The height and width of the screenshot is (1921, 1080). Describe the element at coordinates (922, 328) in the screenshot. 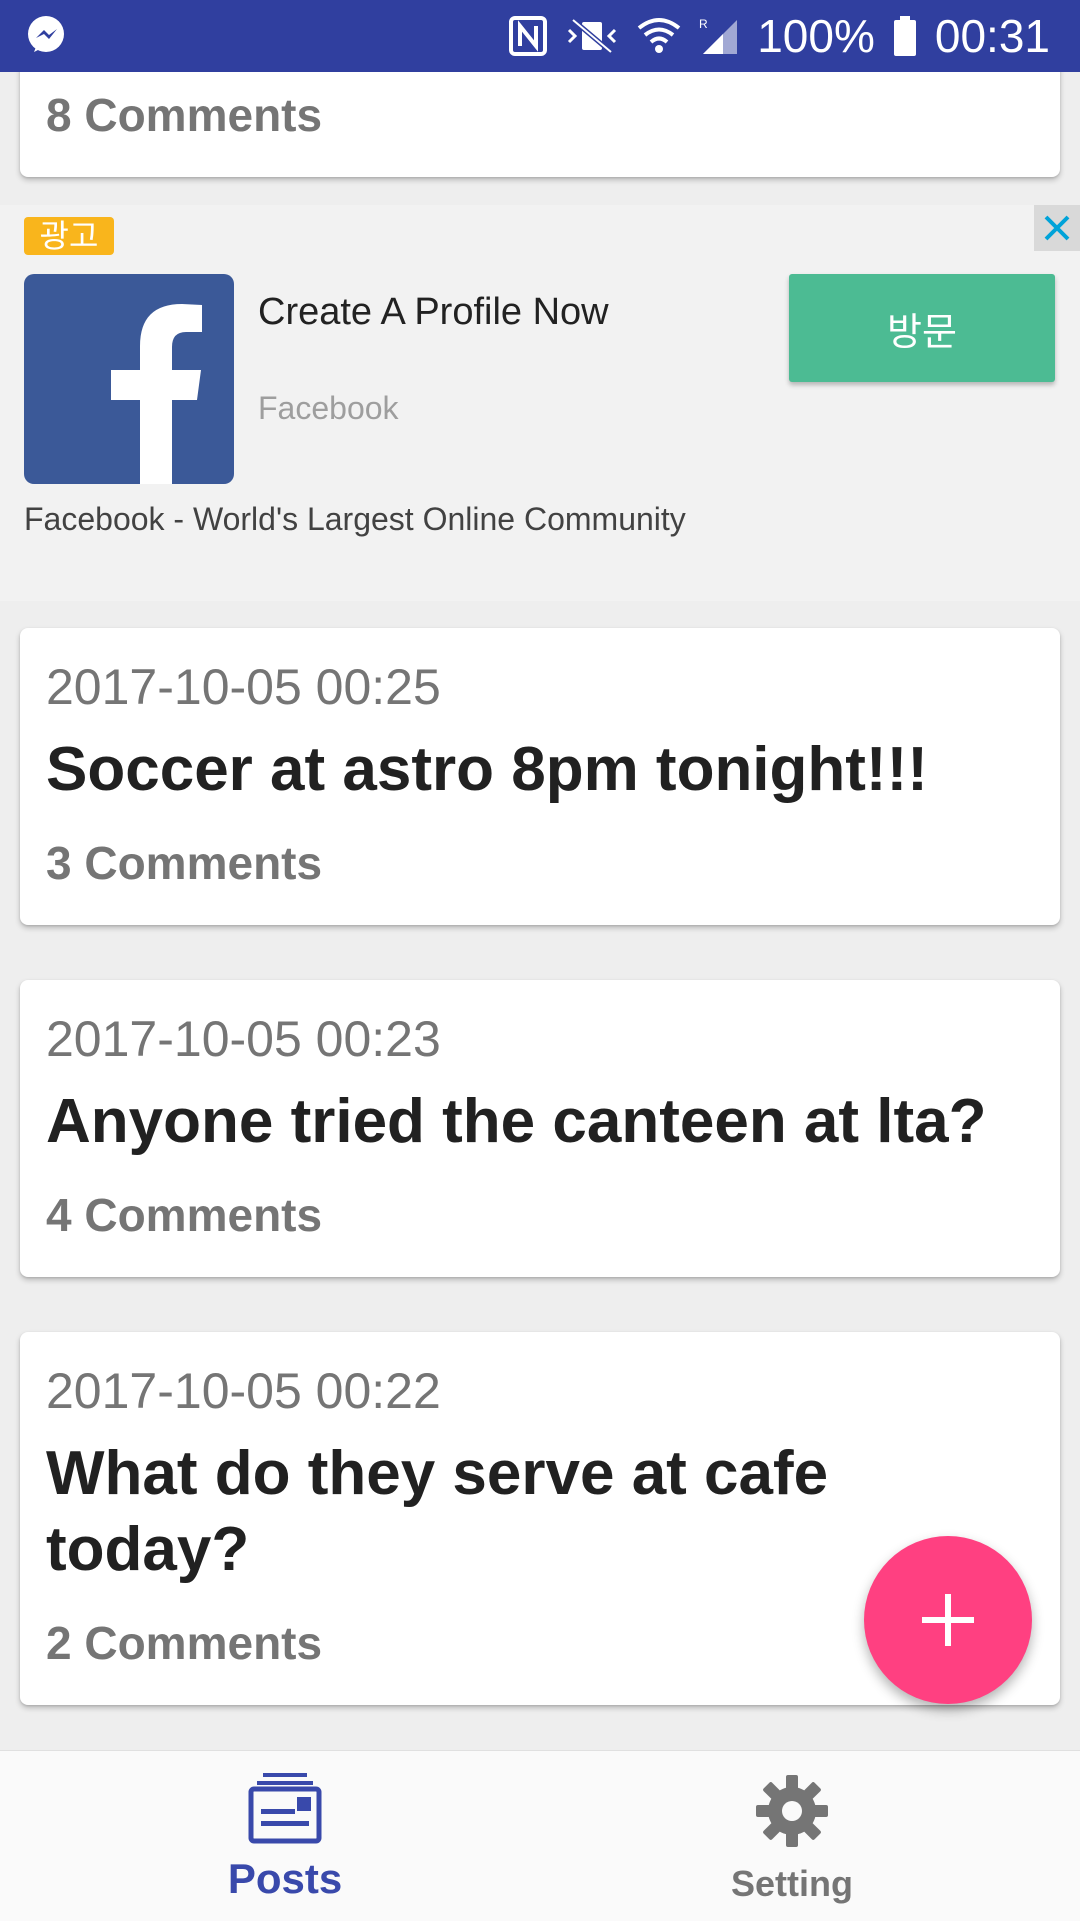

I see `ad-visit-button: 방문` at that location.